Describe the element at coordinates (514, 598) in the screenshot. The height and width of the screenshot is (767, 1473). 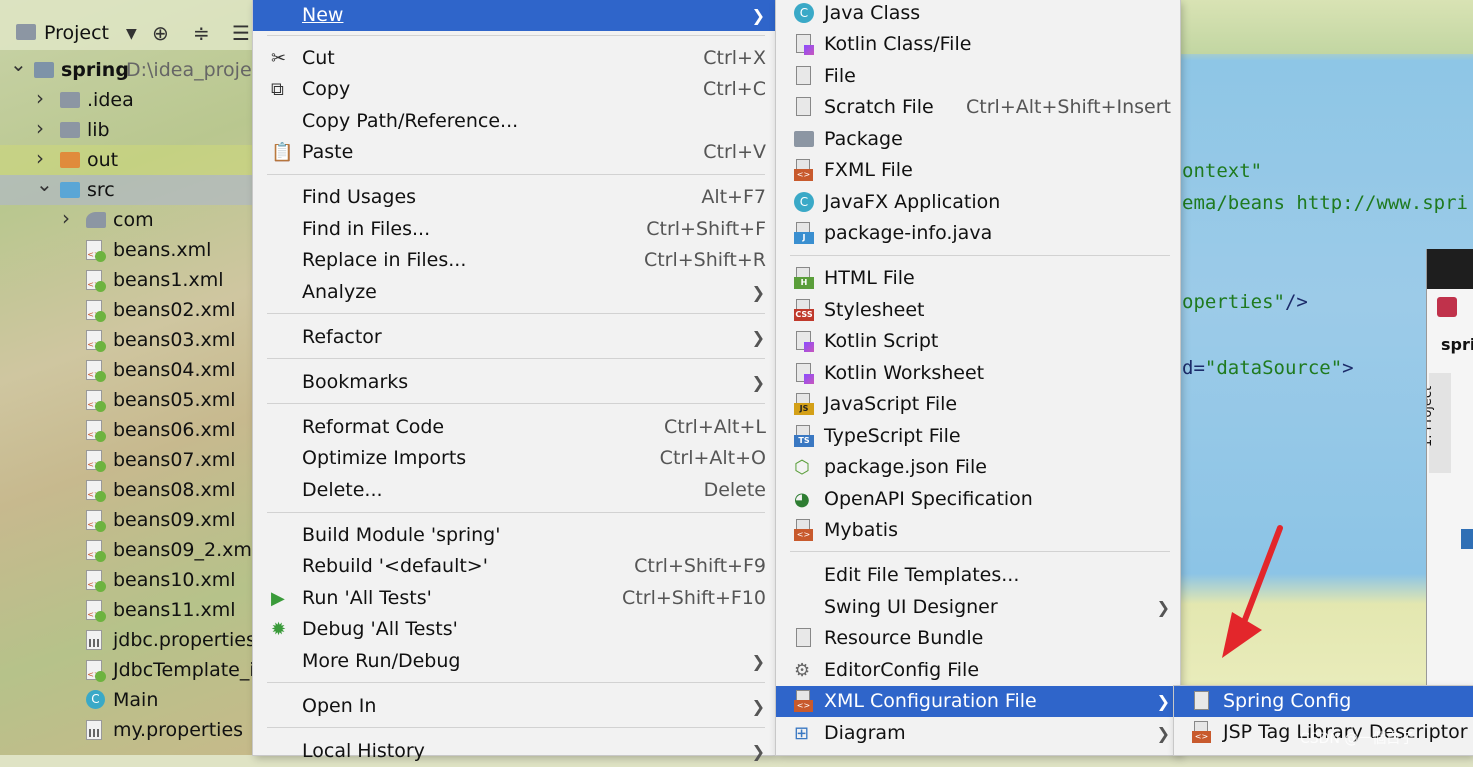
I see `menu-item-run-tests: ▶ Run 'All Tests' Ctrl+Shift+F10` at that location.